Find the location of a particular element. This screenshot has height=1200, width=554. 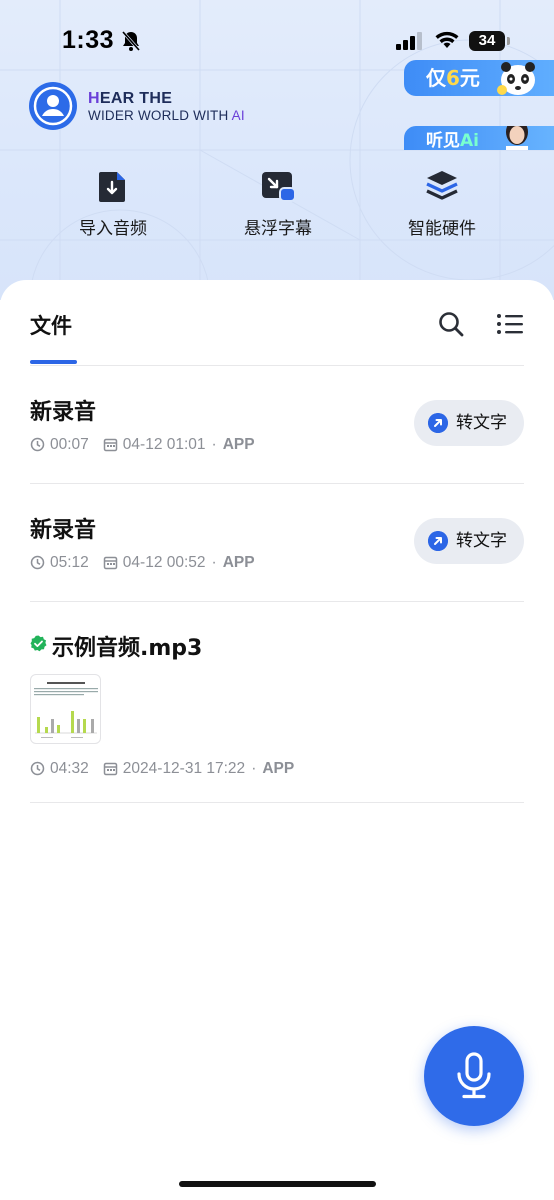

promo-price-unit: 元 is located at coordinates (469, 78).